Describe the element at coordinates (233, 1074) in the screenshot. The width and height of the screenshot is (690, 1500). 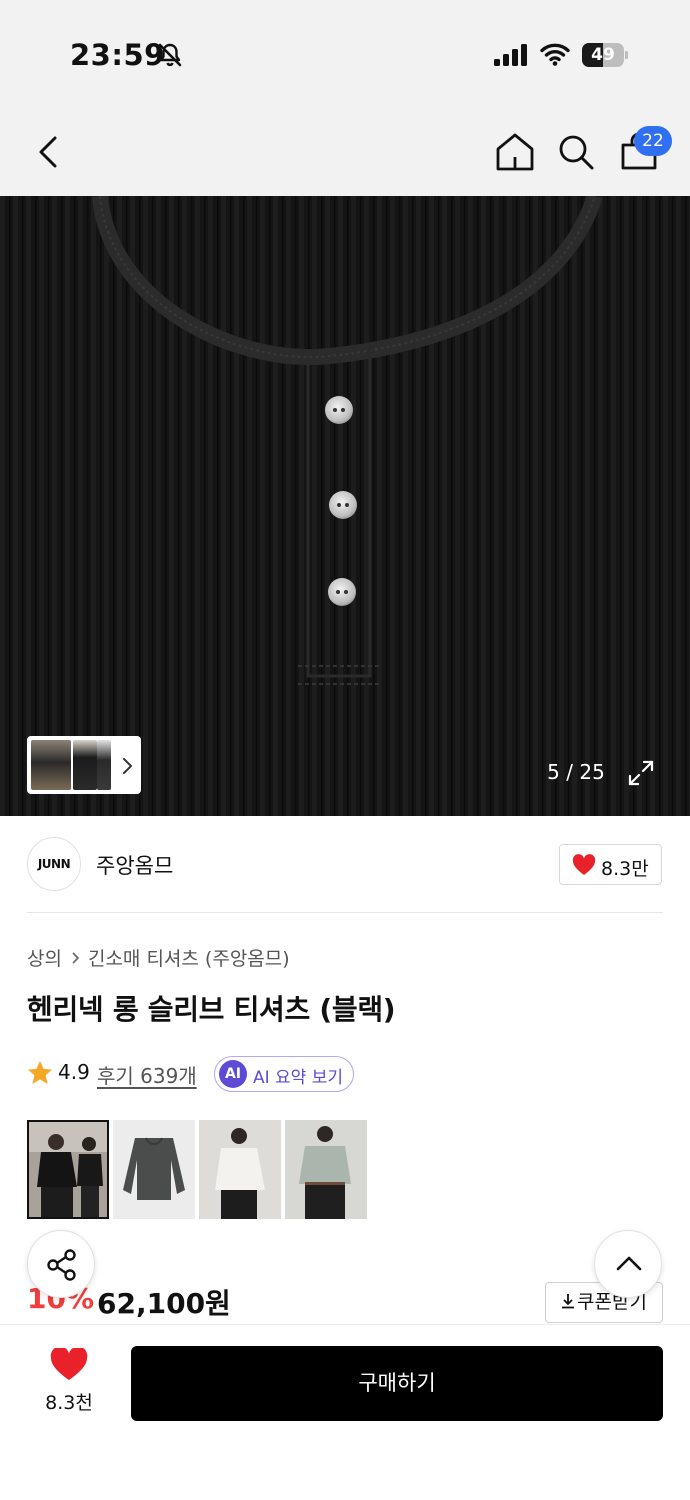
I see `ai-badge: AI` at that location.